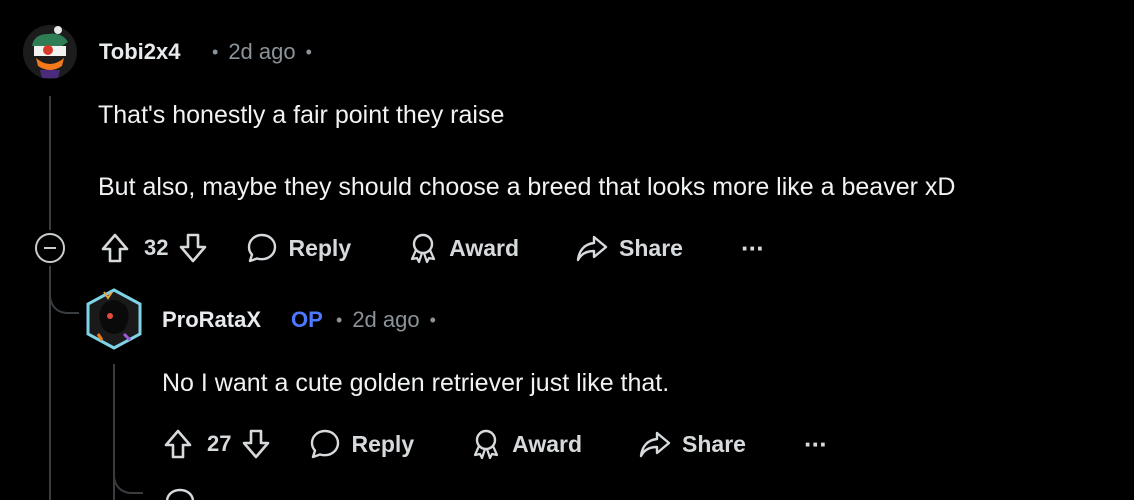 The image size is (1134, 500). I want to click on comment-actions: 27 Reply Award Share ···, so click(495, 444).